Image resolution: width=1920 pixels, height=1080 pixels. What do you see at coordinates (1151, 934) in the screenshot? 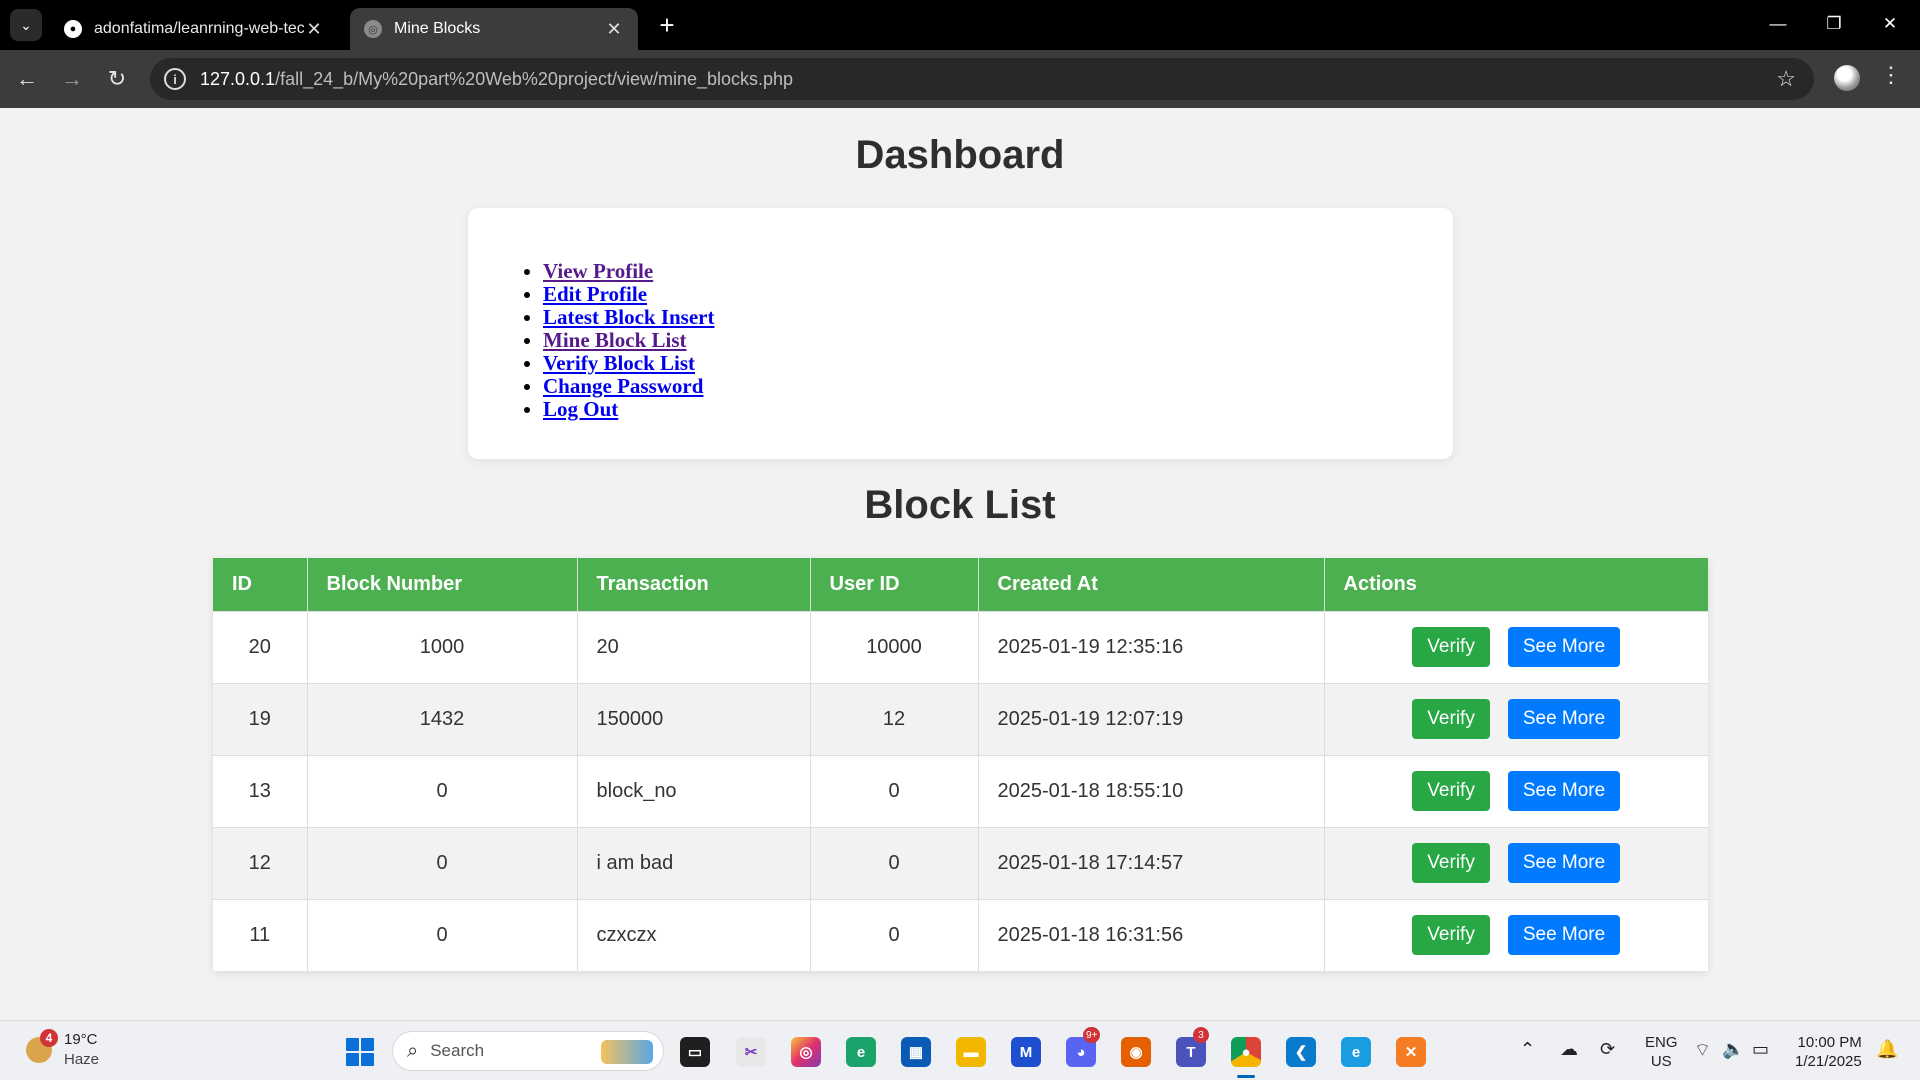
I see `cell-created-at: 2025-01-18 16:31:56` at bounding box center [1151, 934].